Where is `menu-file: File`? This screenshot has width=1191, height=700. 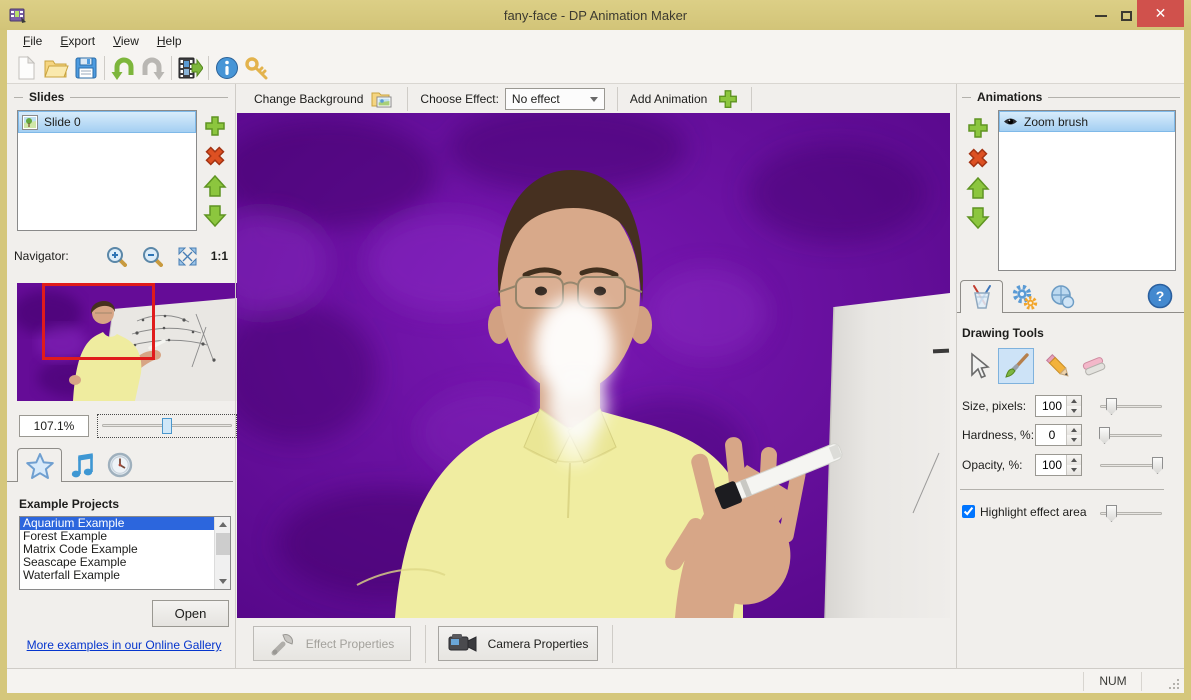 menu-file: File is located at coordinates (32, 41).